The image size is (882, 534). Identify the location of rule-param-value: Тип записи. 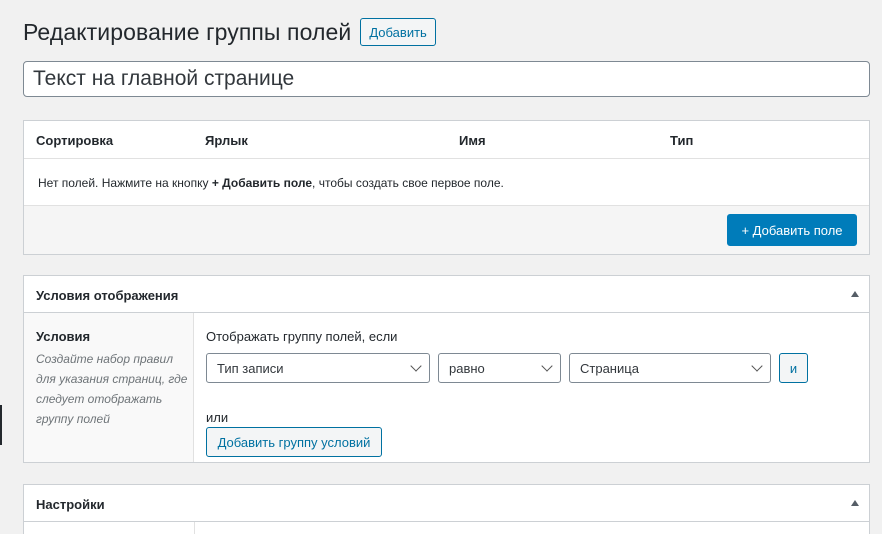
(250, 368).